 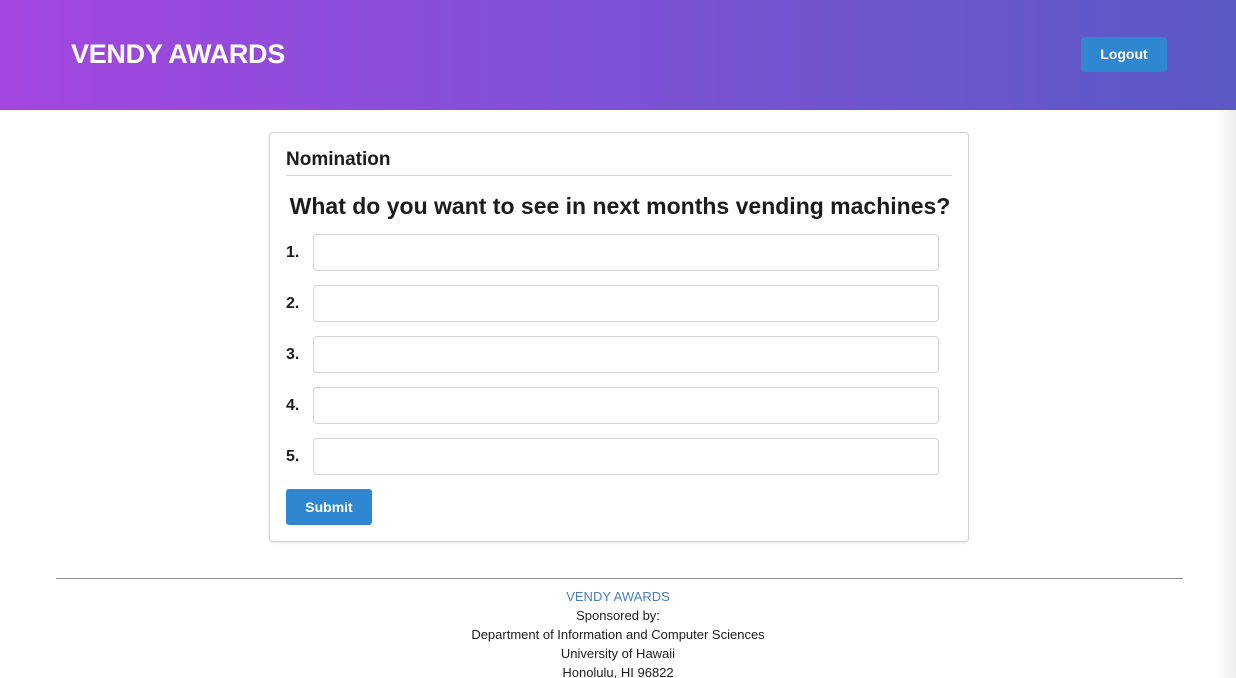 I want to click on card-title: Nomination, so click(x=338, y=159).